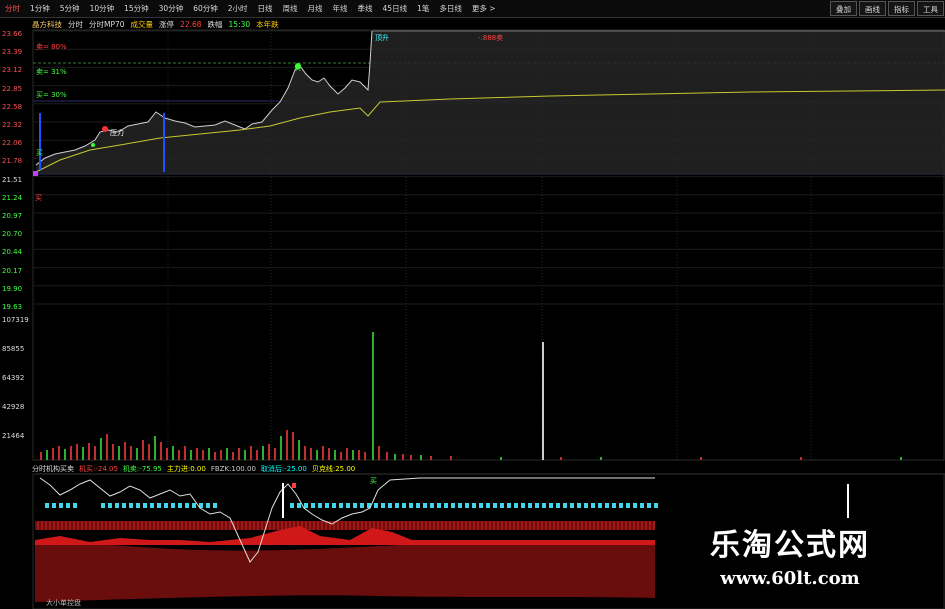 The height and width of the screenshot is (609, 945). Describe the element at coordinates (491, 38) in the screenshot. I see `top-right-tag: -.888卖` at that location.